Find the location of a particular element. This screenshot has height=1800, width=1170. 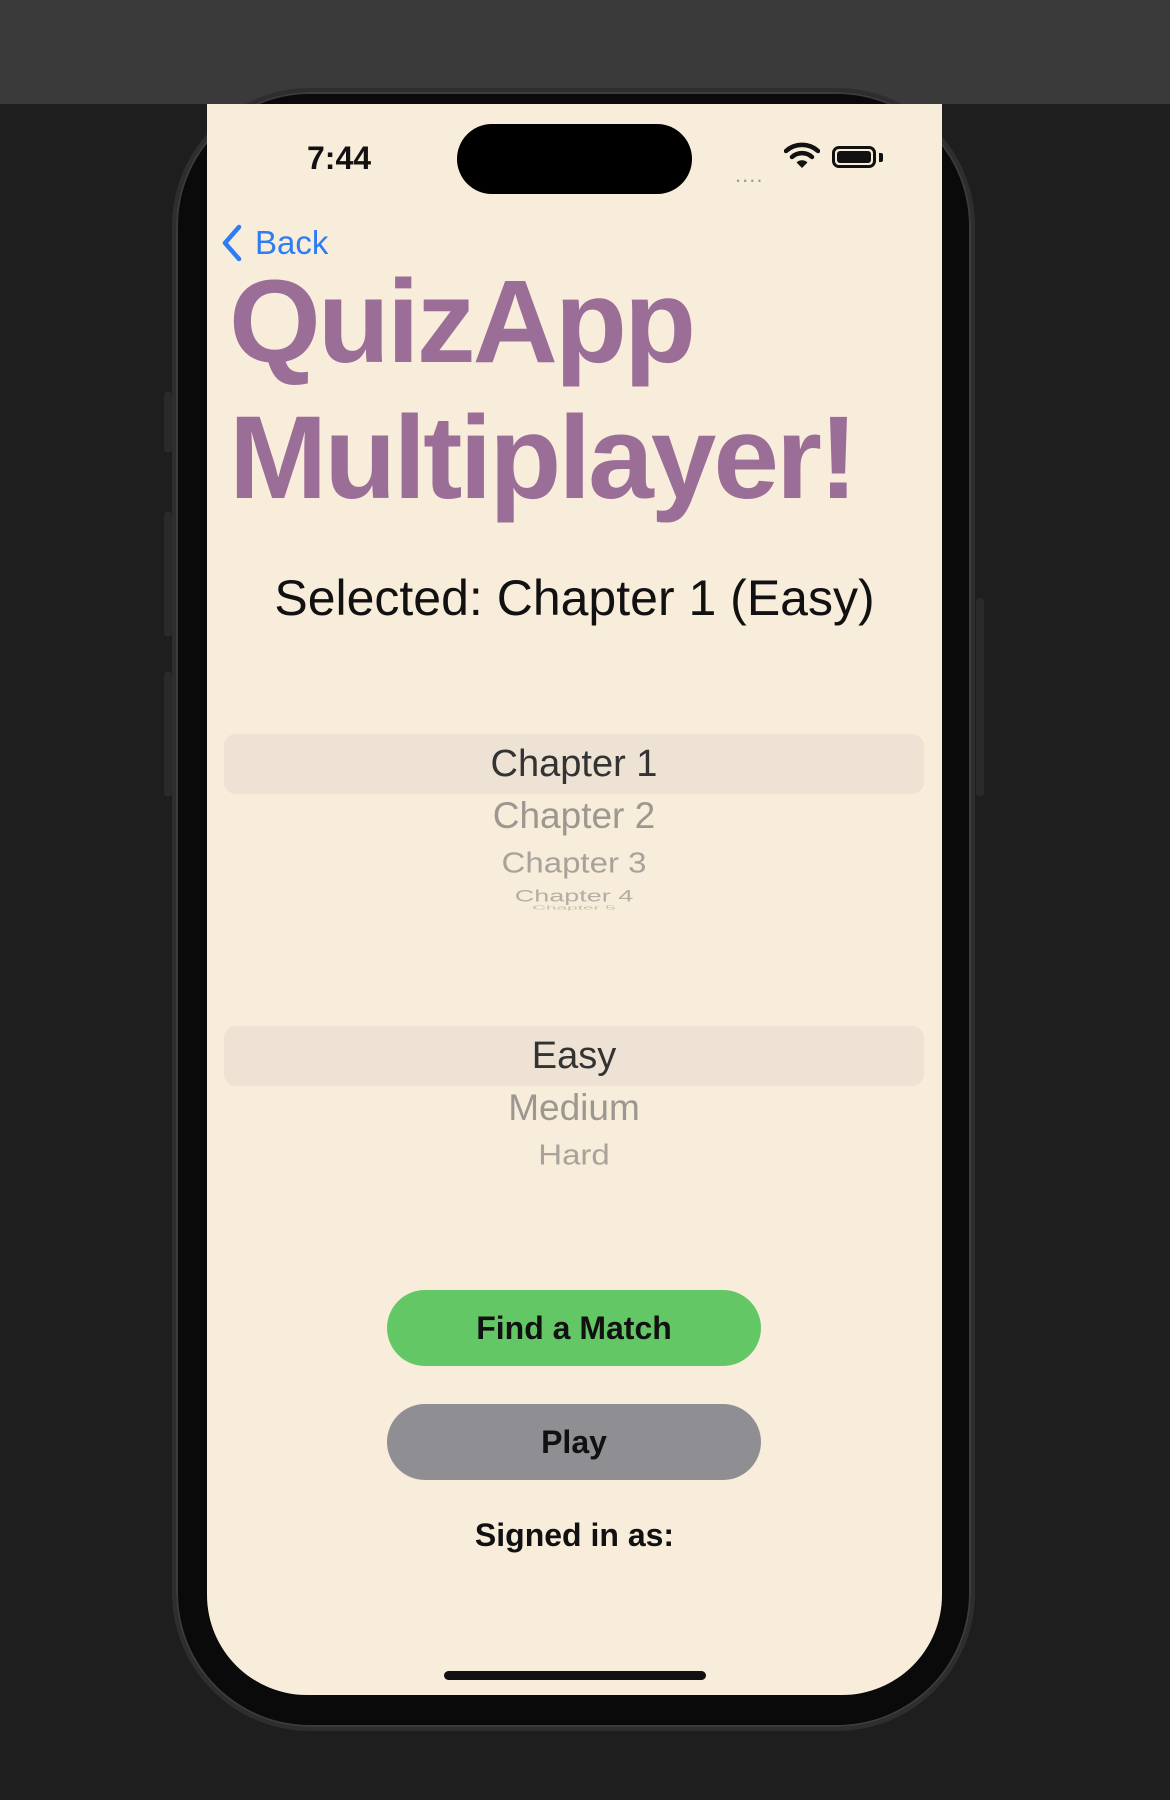

difficulty-picker: Easy Medium Hard is located at coordinates (574, 1121).